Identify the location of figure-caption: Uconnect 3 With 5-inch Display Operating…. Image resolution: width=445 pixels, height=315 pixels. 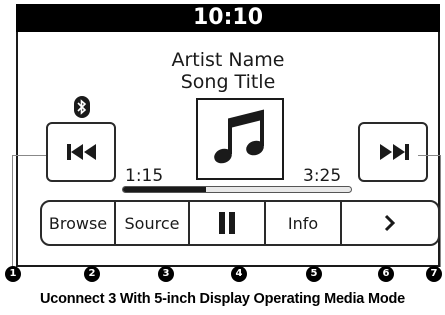
(222, 299).